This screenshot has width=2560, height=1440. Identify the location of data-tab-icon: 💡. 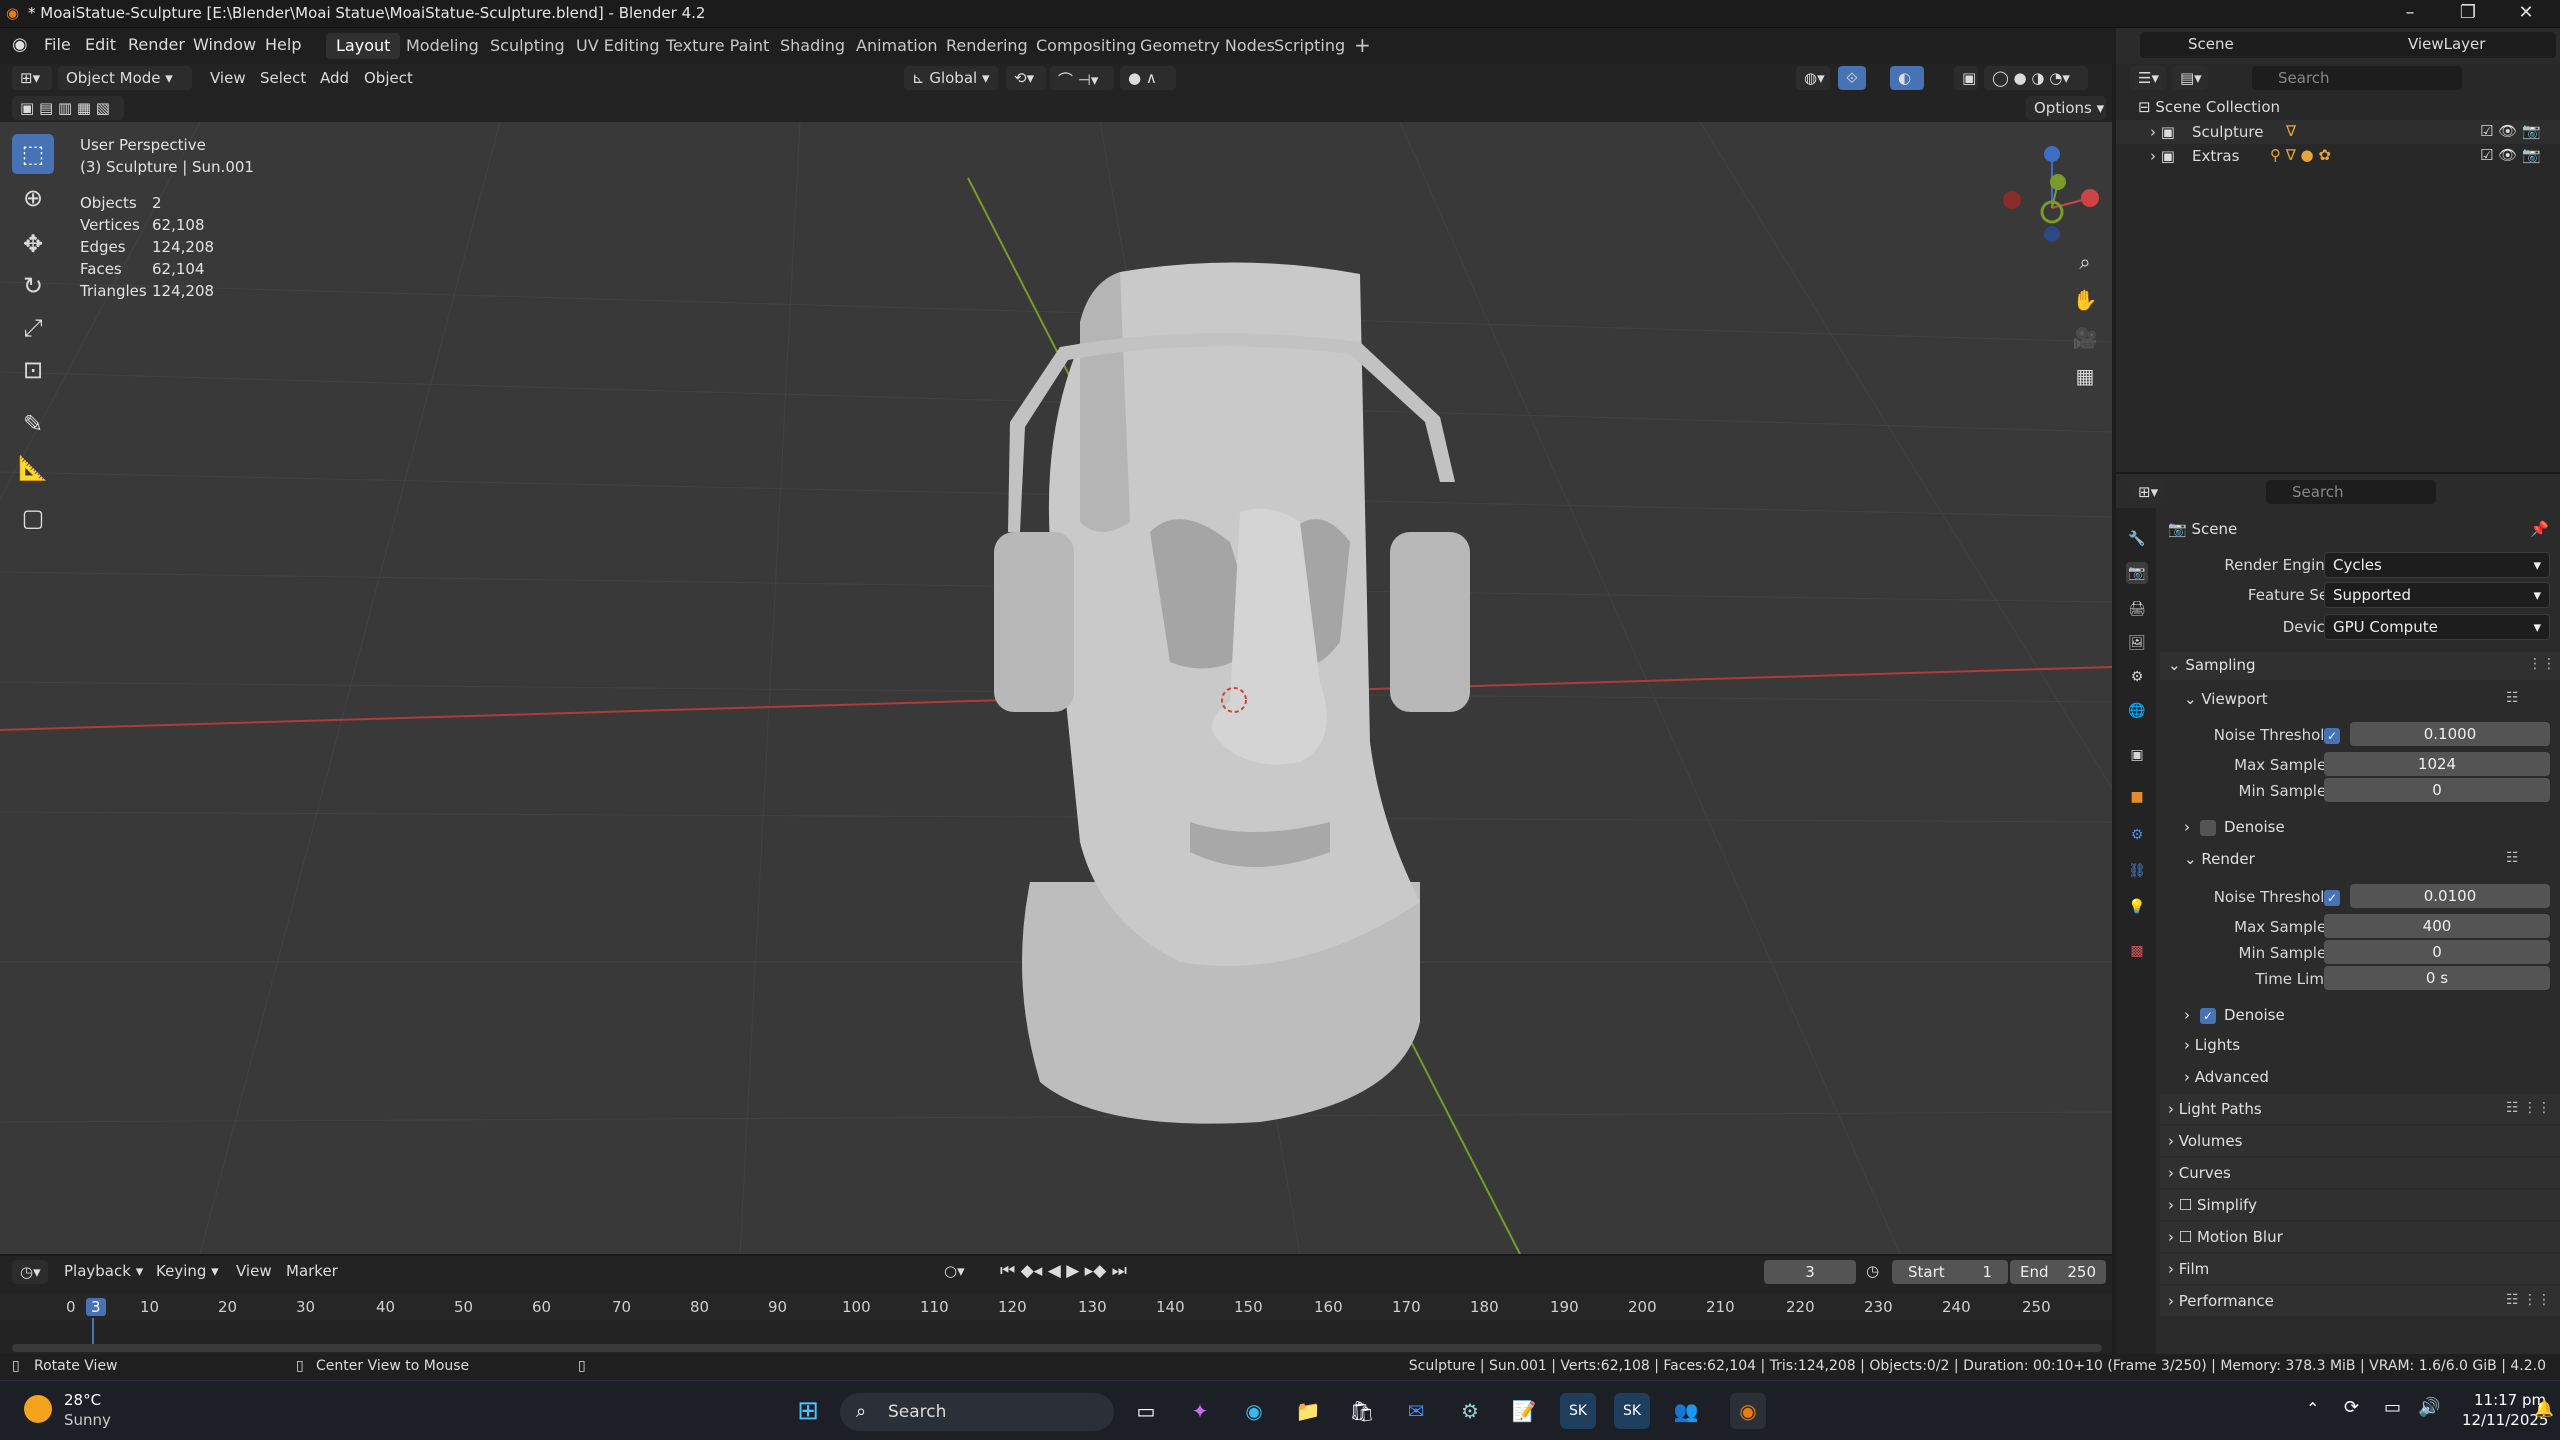
(2137, 907).